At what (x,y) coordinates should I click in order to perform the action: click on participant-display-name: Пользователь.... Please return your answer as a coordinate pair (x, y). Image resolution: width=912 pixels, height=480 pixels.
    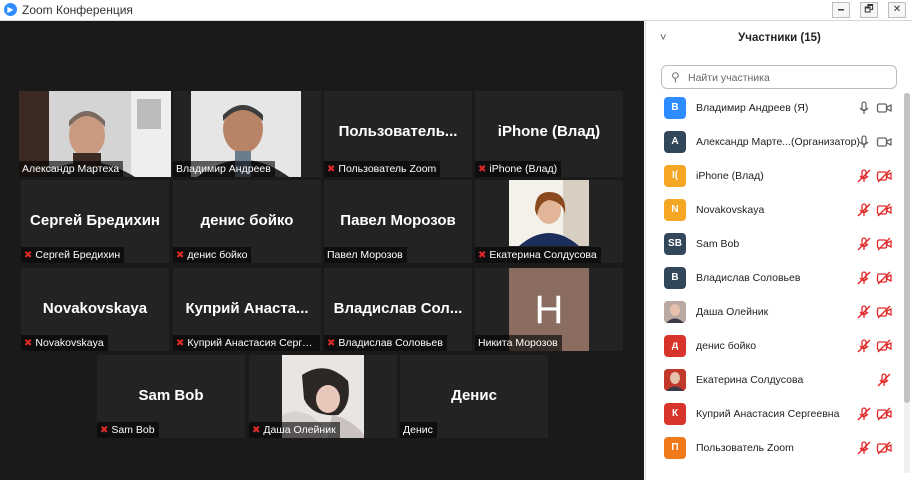
    Looking at the image, I should click on (398, 131).